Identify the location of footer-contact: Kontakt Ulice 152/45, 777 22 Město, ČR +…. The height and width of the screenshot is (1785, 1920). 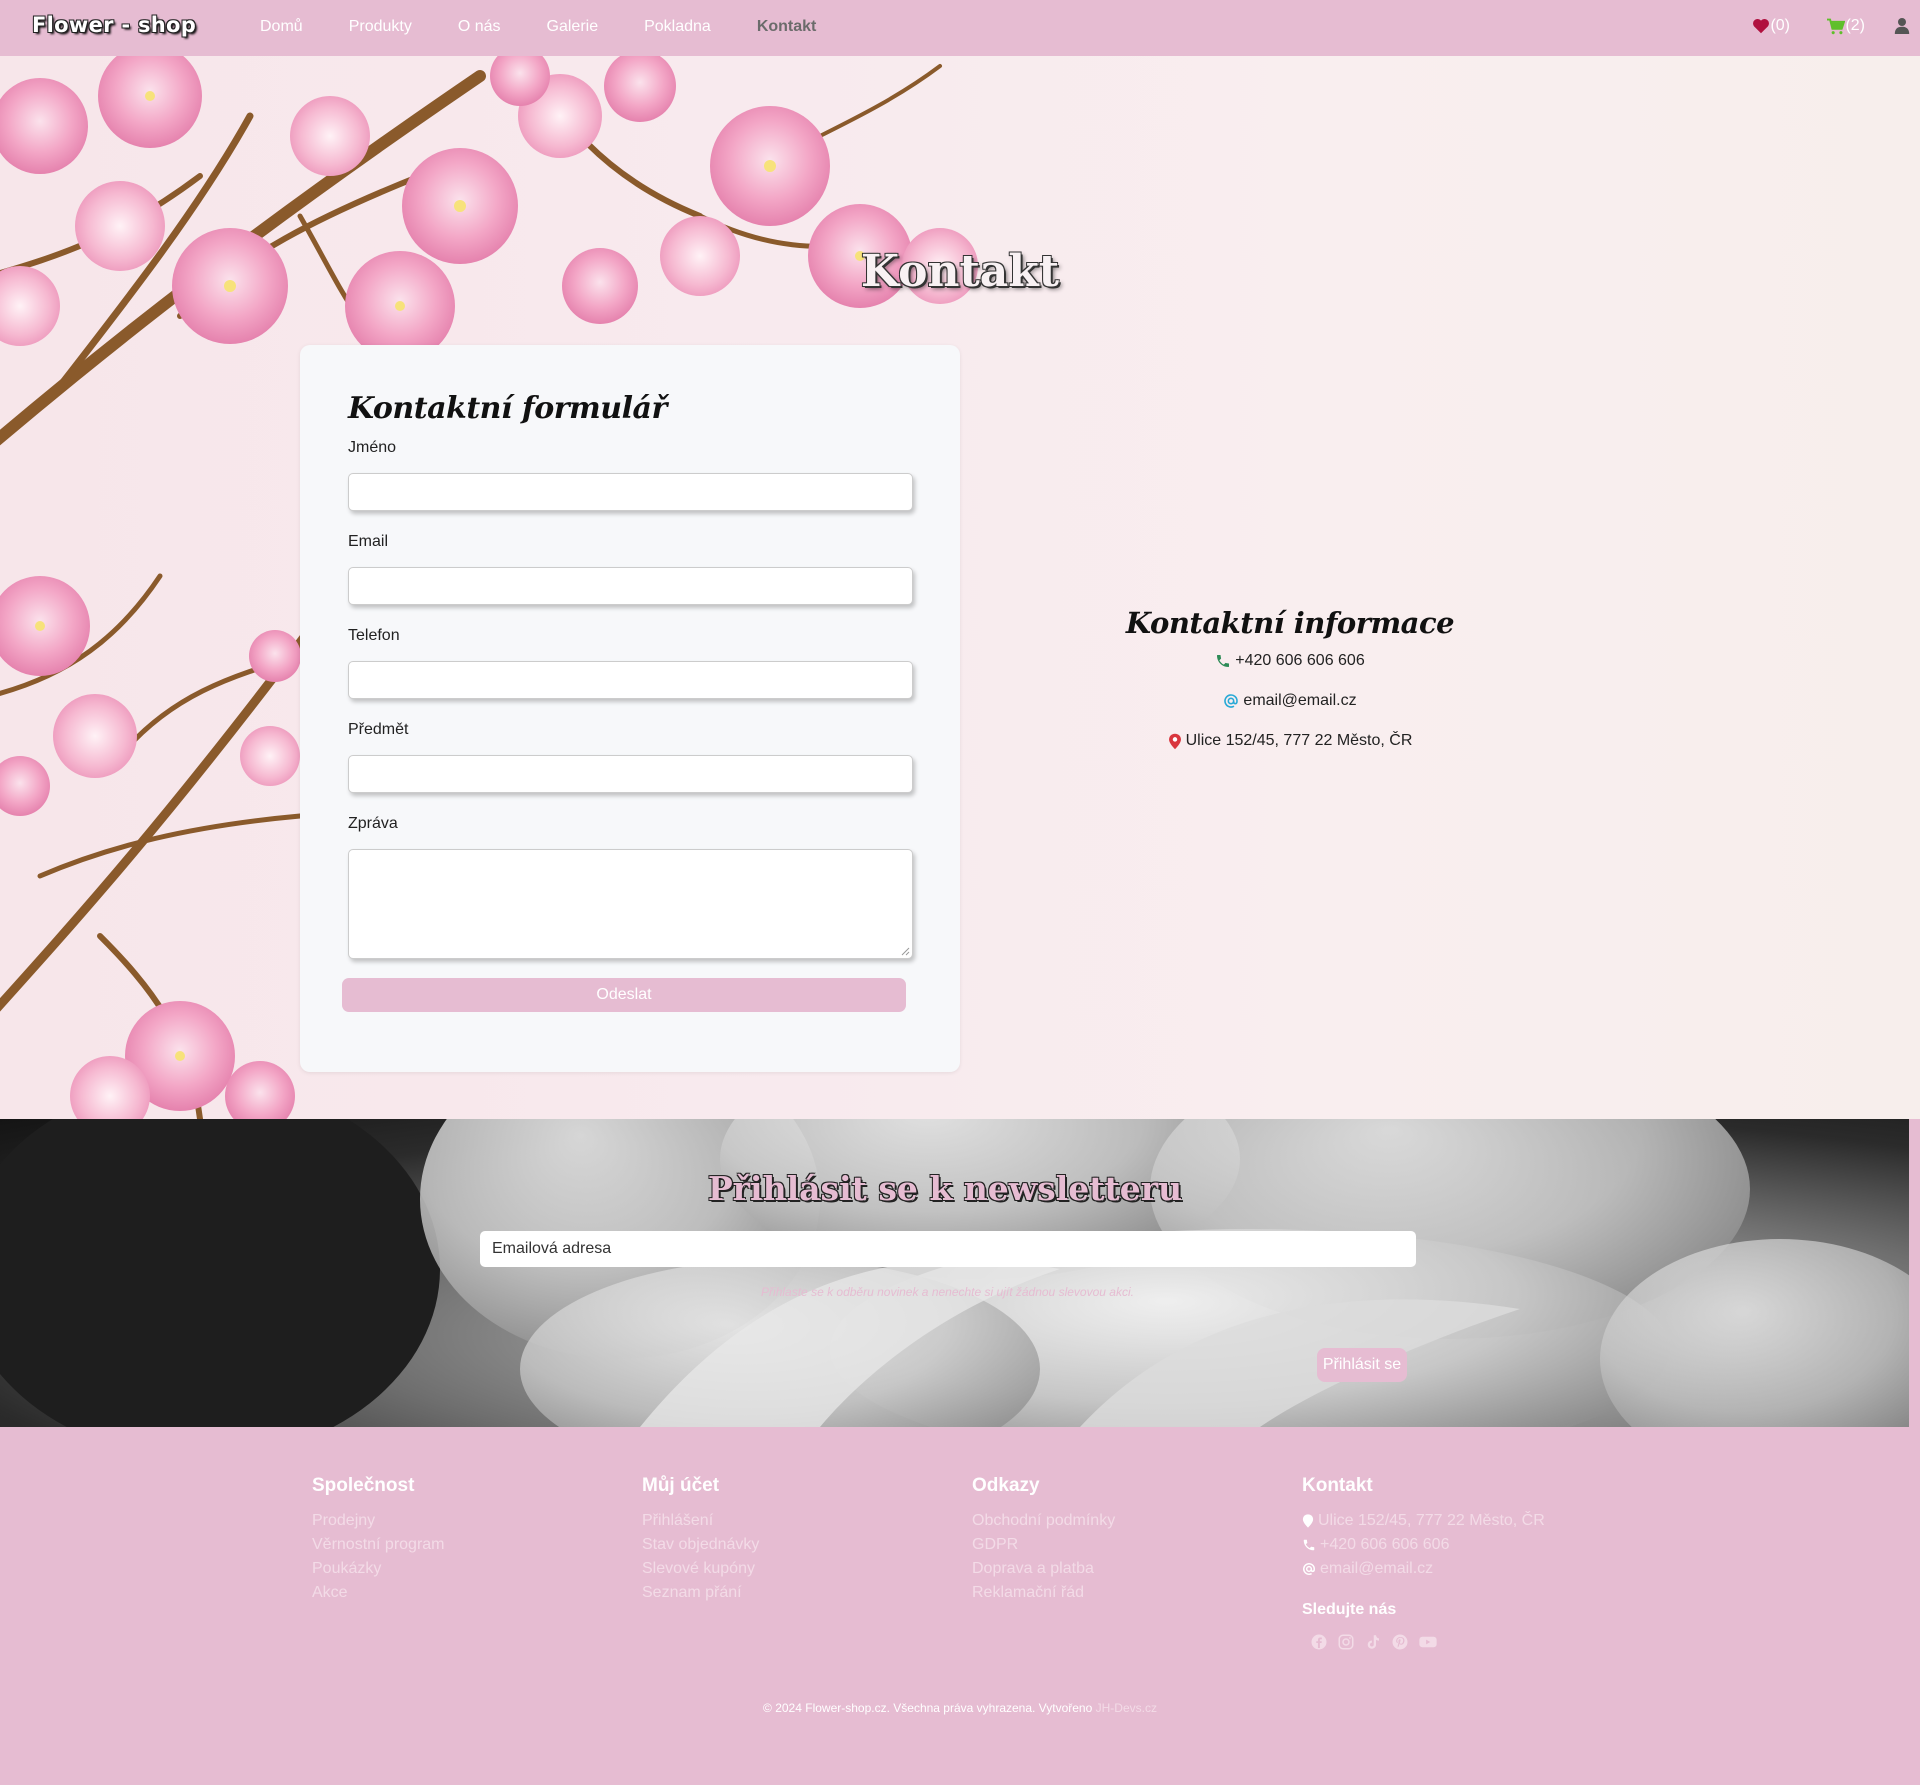
(1423, 1565).